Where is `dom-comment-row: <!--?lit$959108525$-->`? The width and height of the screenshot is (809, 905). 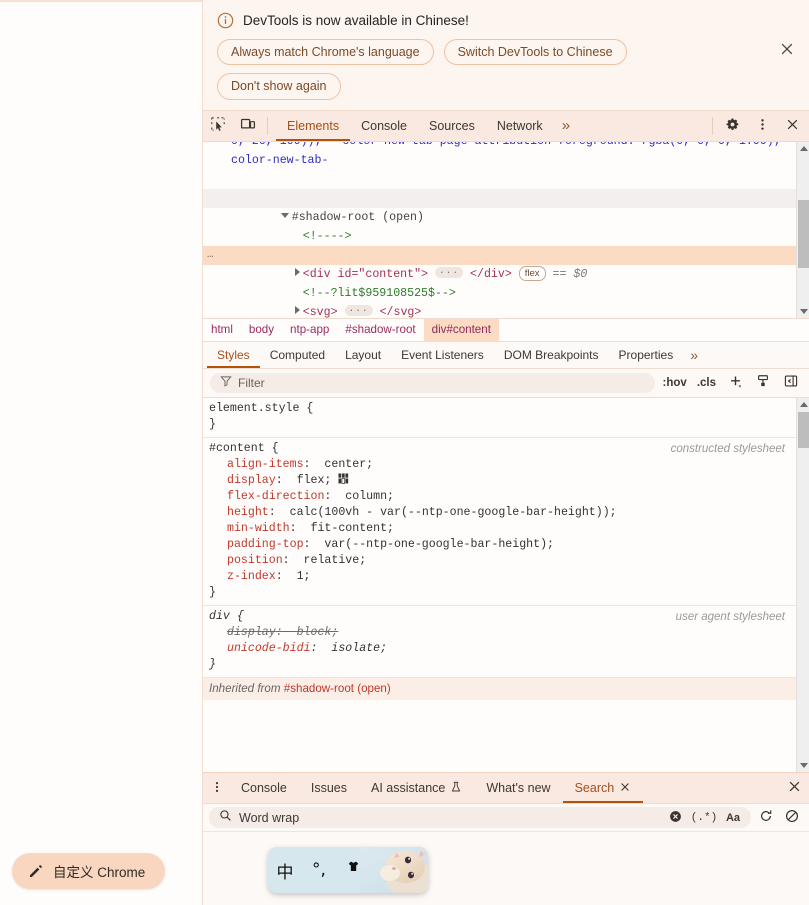 dom-comment-row: <!--?lit$959108525$--> is located at coordinates (506, 282).